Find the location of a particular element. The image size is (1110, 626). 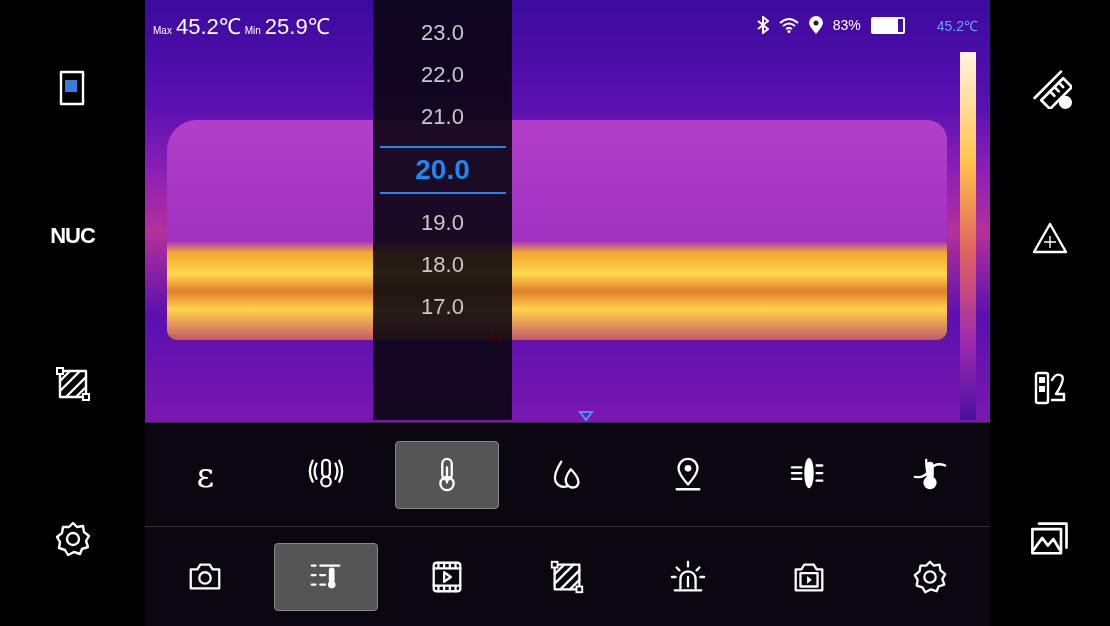

bluetooth-icon is located at coordinates (762, 25).